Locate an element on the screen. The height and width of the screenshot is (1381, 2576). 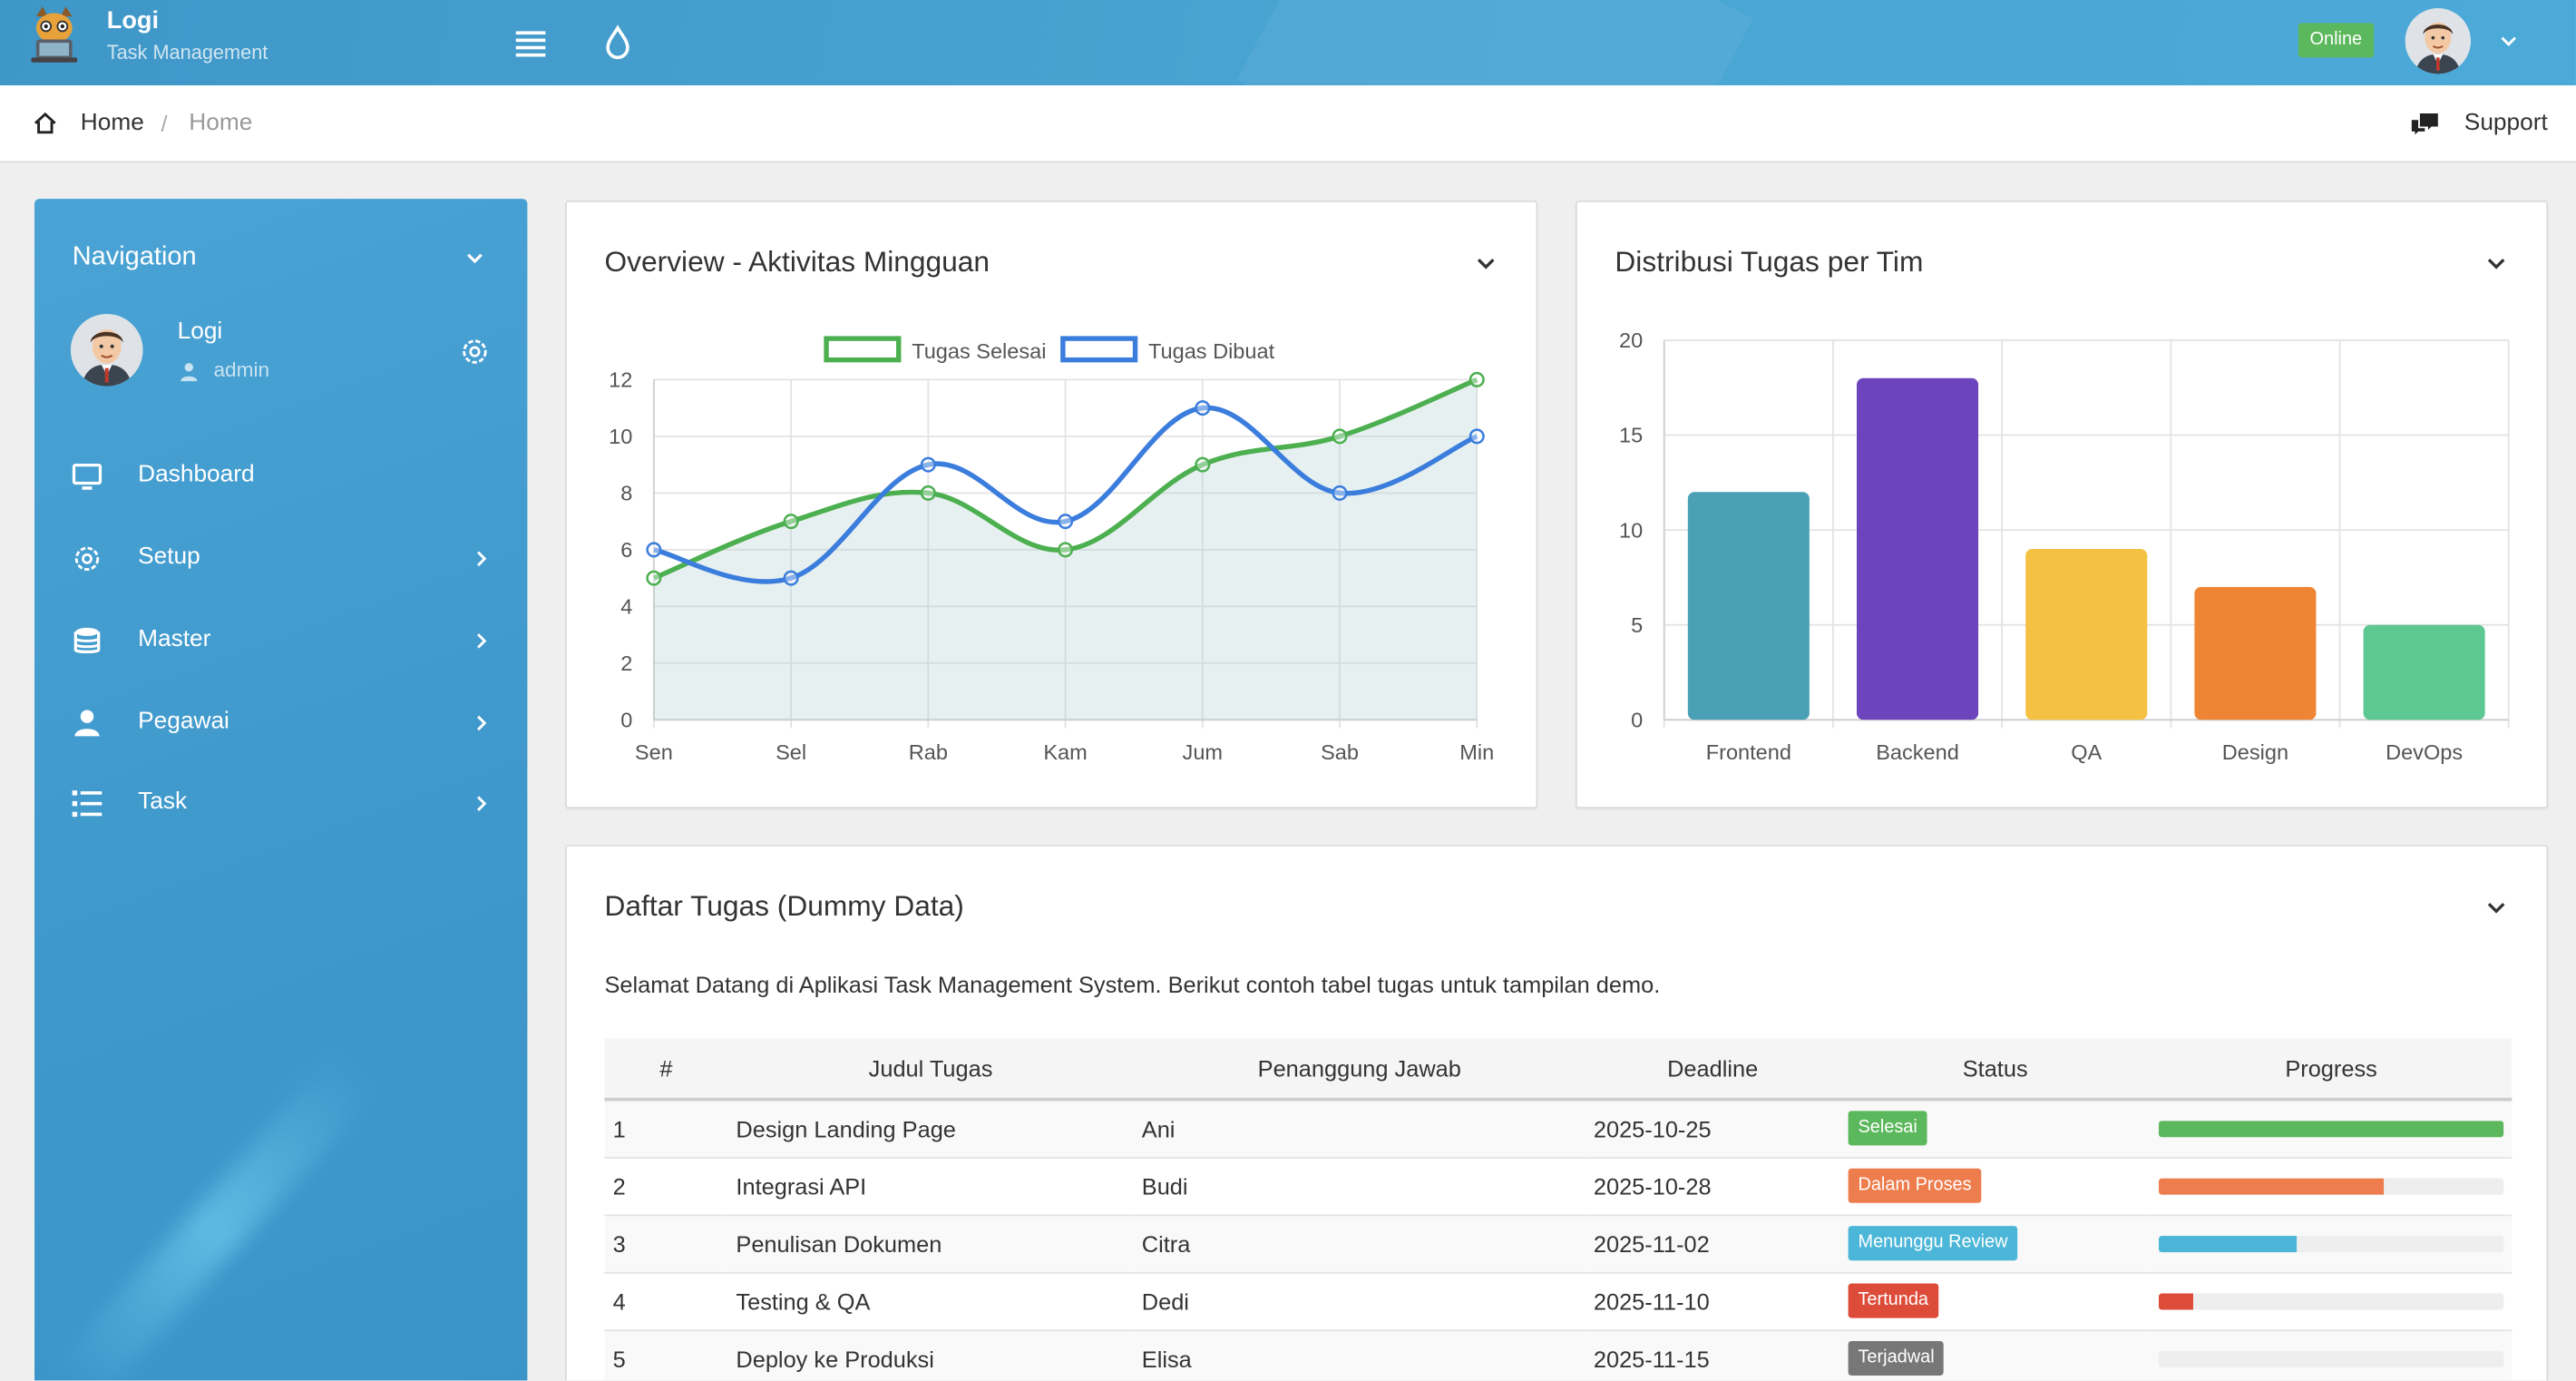
avatar-person-icon is located at coordinates (106, 350).